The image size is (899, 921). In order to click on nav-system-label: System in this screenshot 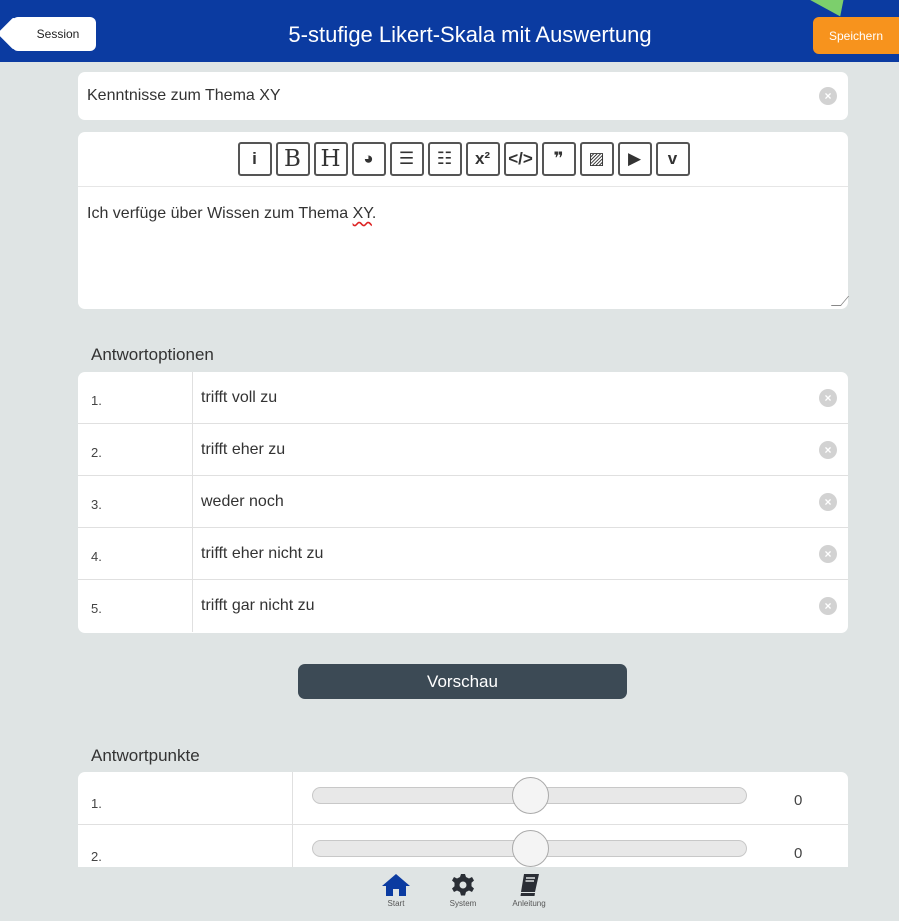, I will do `click(463, 903)`.